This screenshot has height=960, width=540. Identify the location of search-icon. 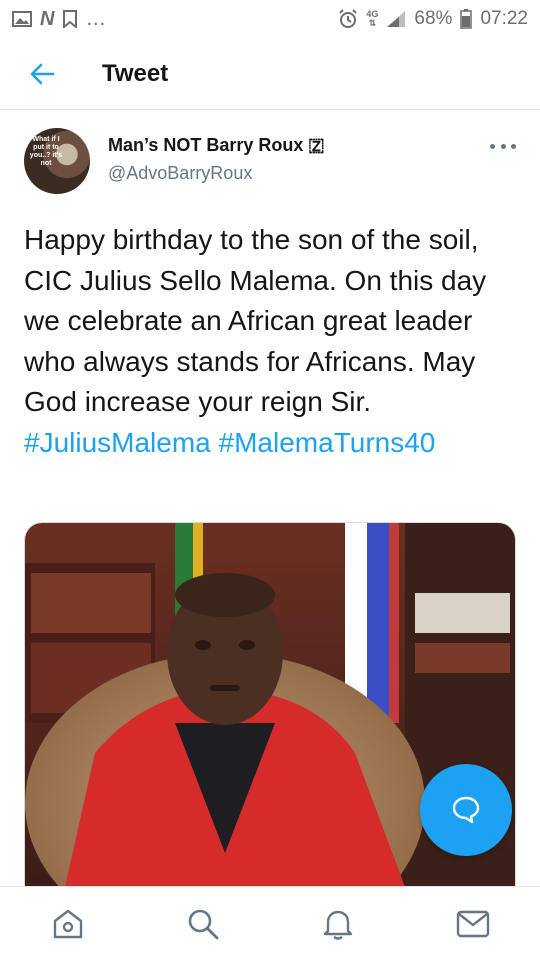
(203, 924).